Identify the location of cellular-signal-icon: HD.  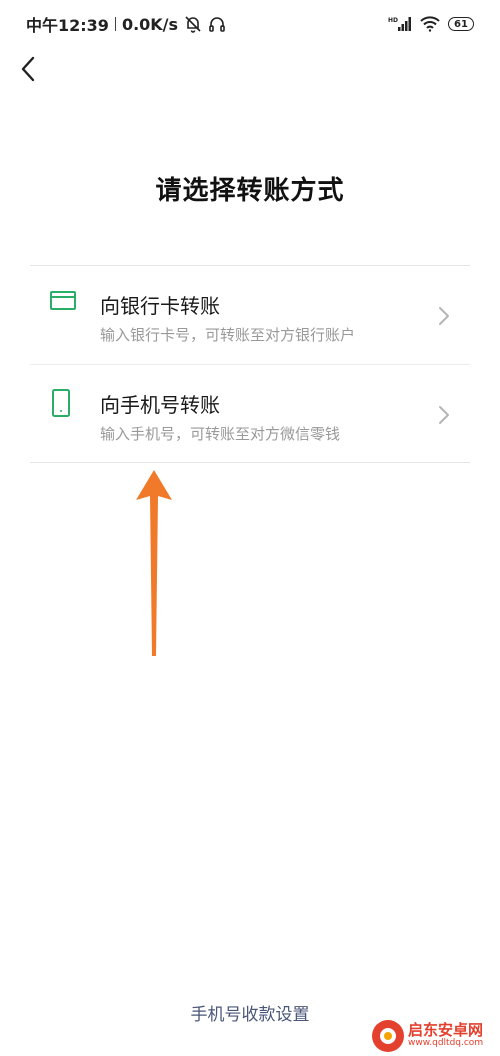
(400, 24).